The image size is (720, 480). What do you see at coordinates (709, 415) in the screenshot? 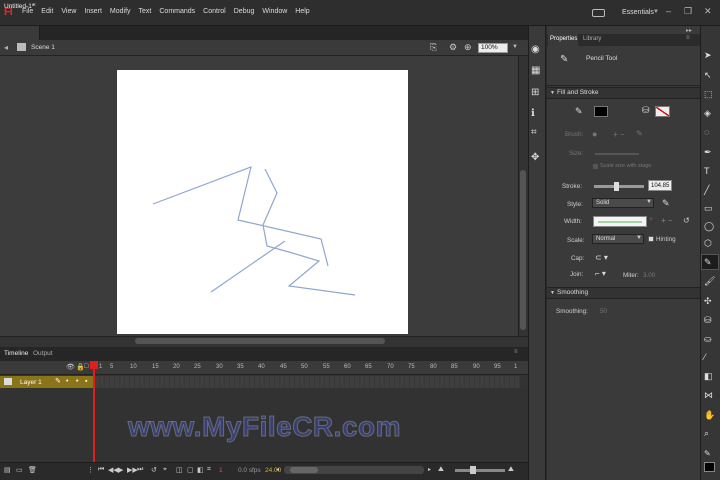
I see `hand-tool-icon: ✋` at bounding box center [709, 415].